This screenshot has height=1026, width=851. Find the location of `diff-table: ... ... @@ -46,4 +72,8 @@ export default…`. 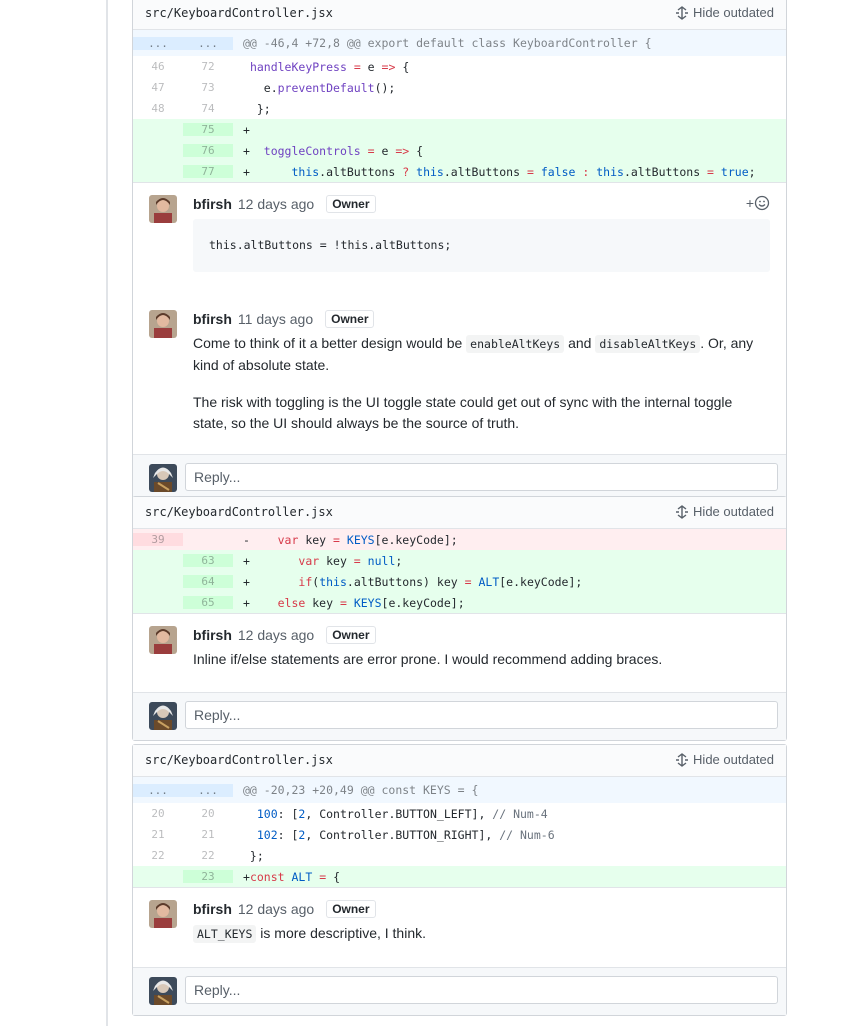

diff-table: ... ... @@ -46,4 +72,8 @@ export default… is located at coordinates (459, 106).